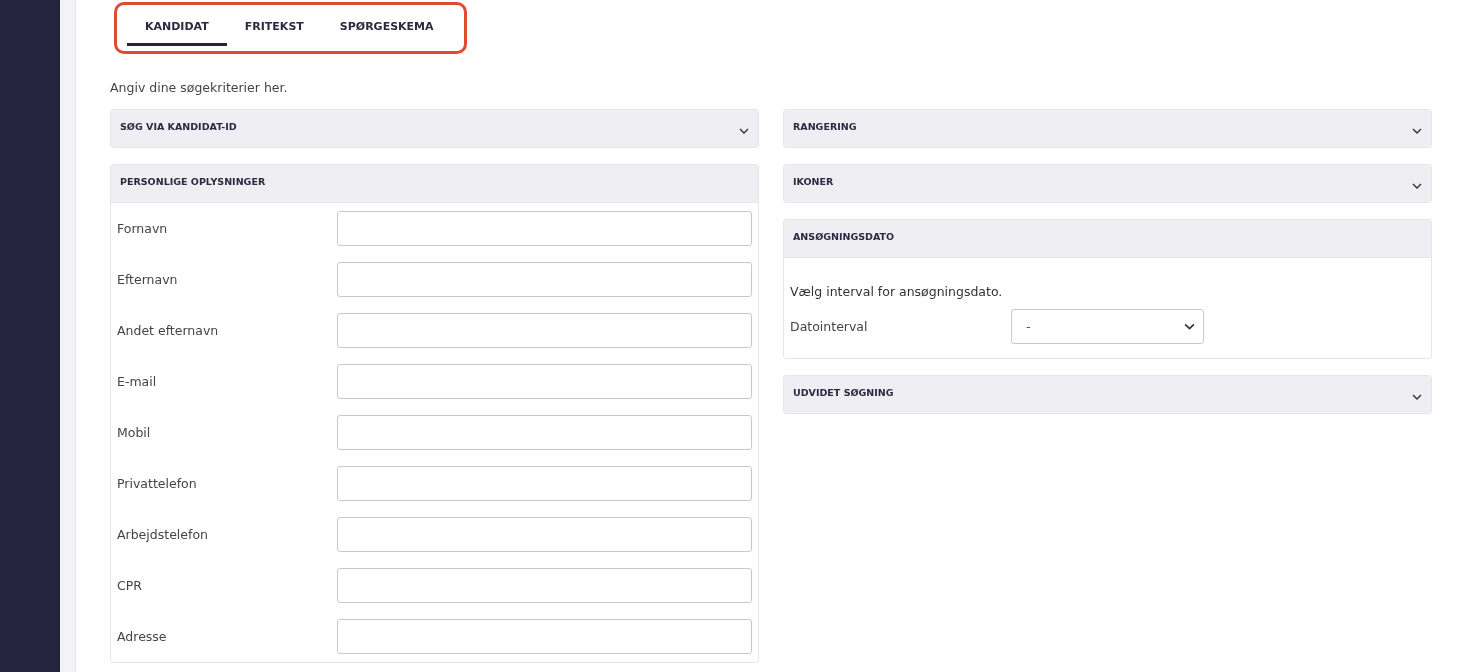 This screenshot has height=672, width=1470. I want to click on panel-header: PERSONLIGE OPLYSNINGER, so click(434, 183).